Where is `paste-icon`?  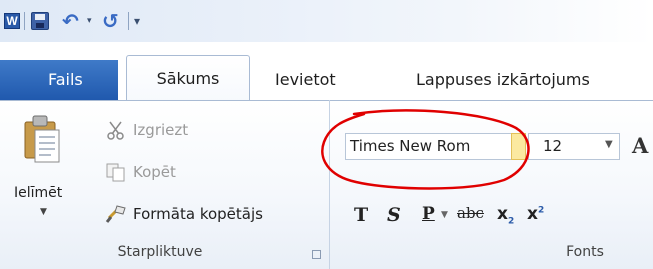
paste-icon is located at coordinates (42, 140).